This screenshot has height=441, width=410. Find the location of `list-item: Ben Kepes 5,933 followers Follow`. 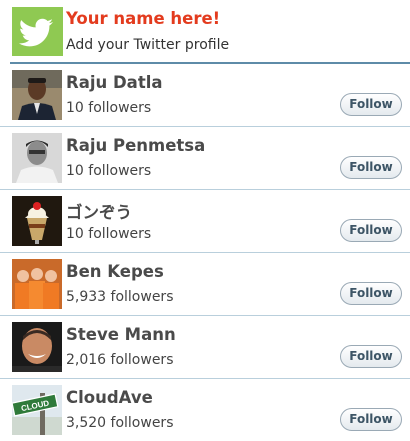

list-item: Ben Kepes 5,933 followers Follow is located at coordinates (205, 284).